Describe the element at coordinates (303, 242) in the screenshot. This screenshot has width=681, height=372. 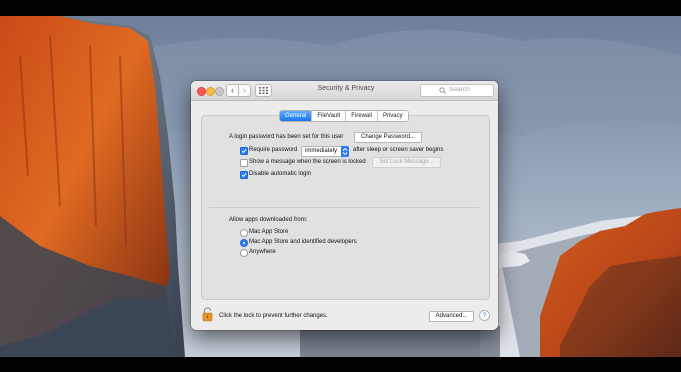
I see `radio-identified-developers-label: Mac App Store and identified developers` at that location.